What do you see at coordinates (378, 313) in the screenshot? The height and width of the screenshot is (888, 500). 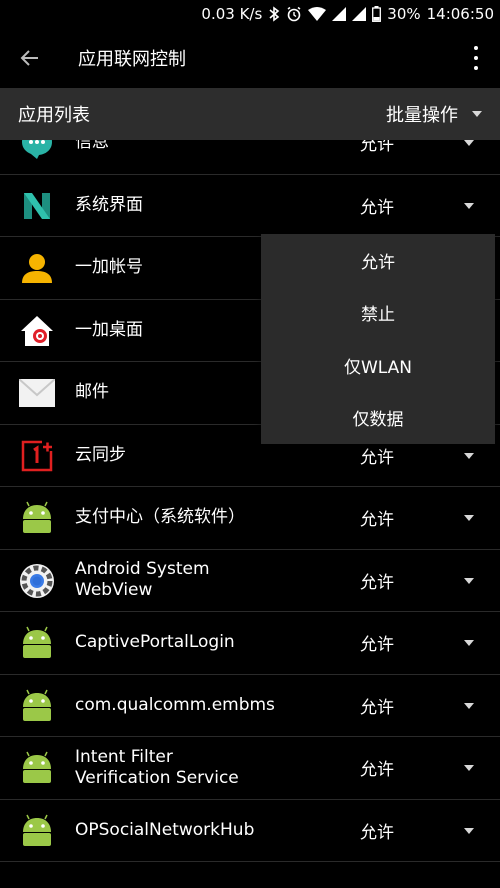 I see `menu-item-deny: 禁止` at bounding box center [378, 313].